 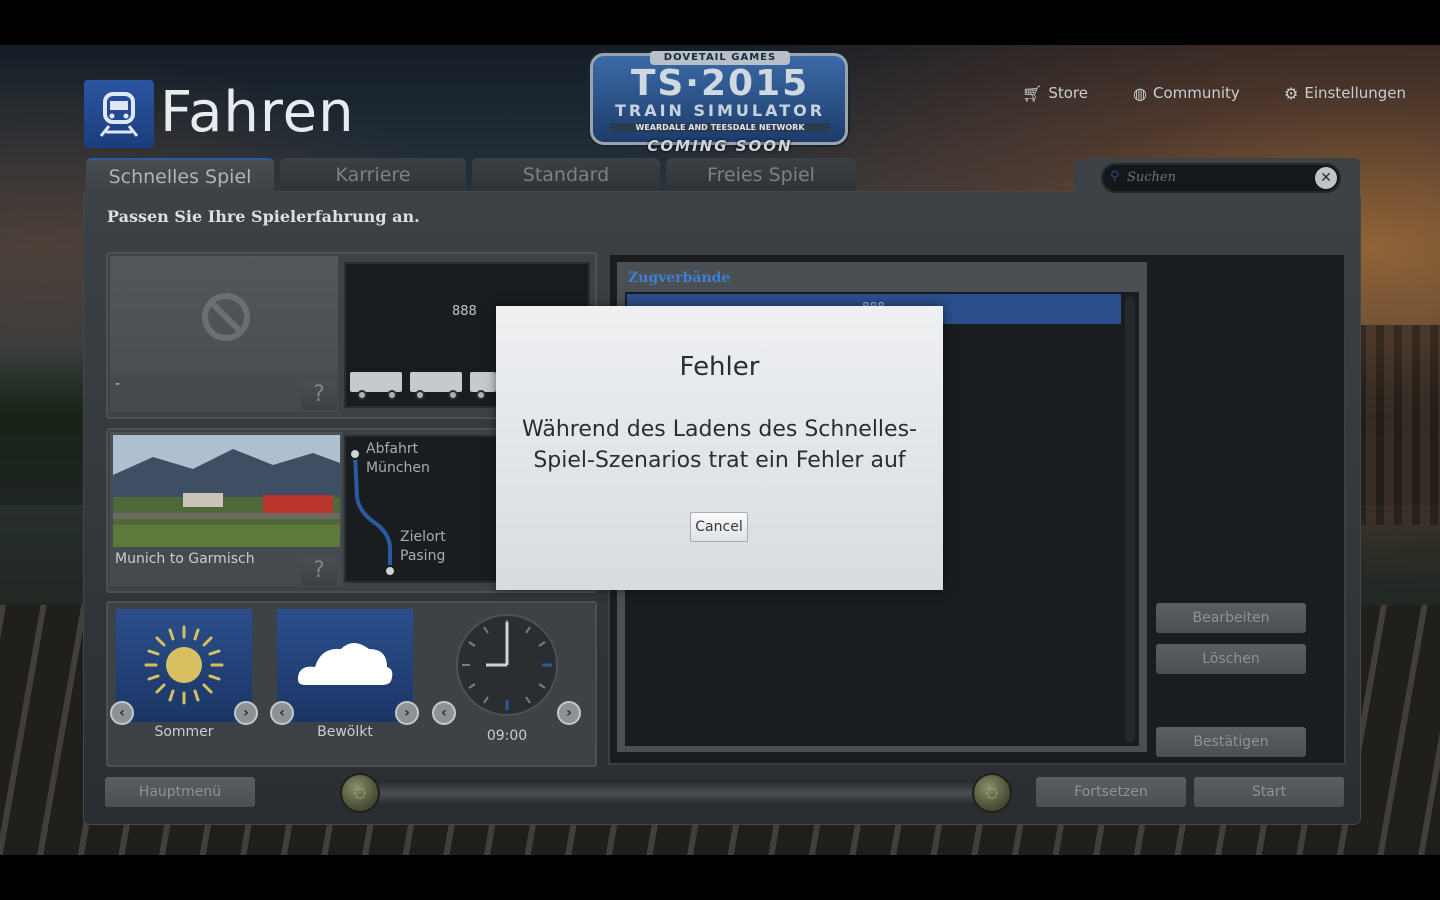 What do you see at coordinates (226, 491) in the screenshot?
I see `route-photo` at bounding box center [226, 491].